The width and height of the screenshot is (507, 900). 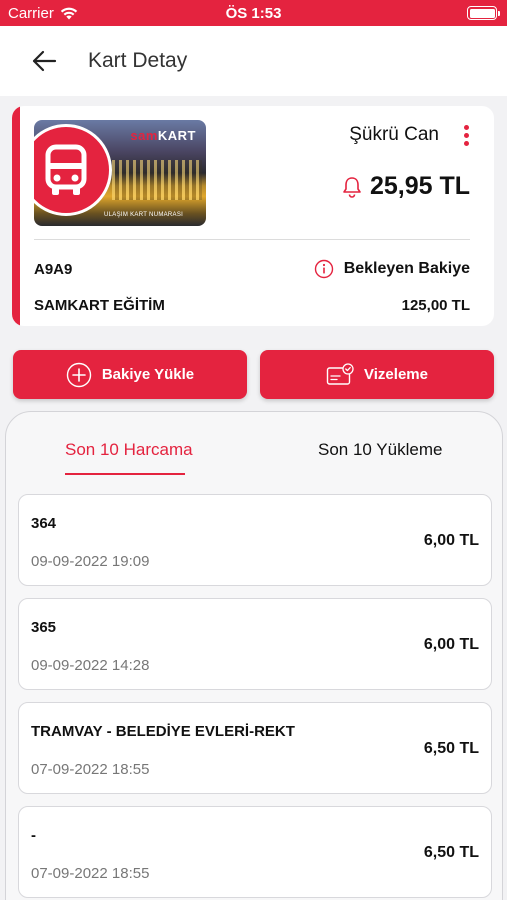 I want to click on visa-button: Vizeleme, so click(x=377, y=374).